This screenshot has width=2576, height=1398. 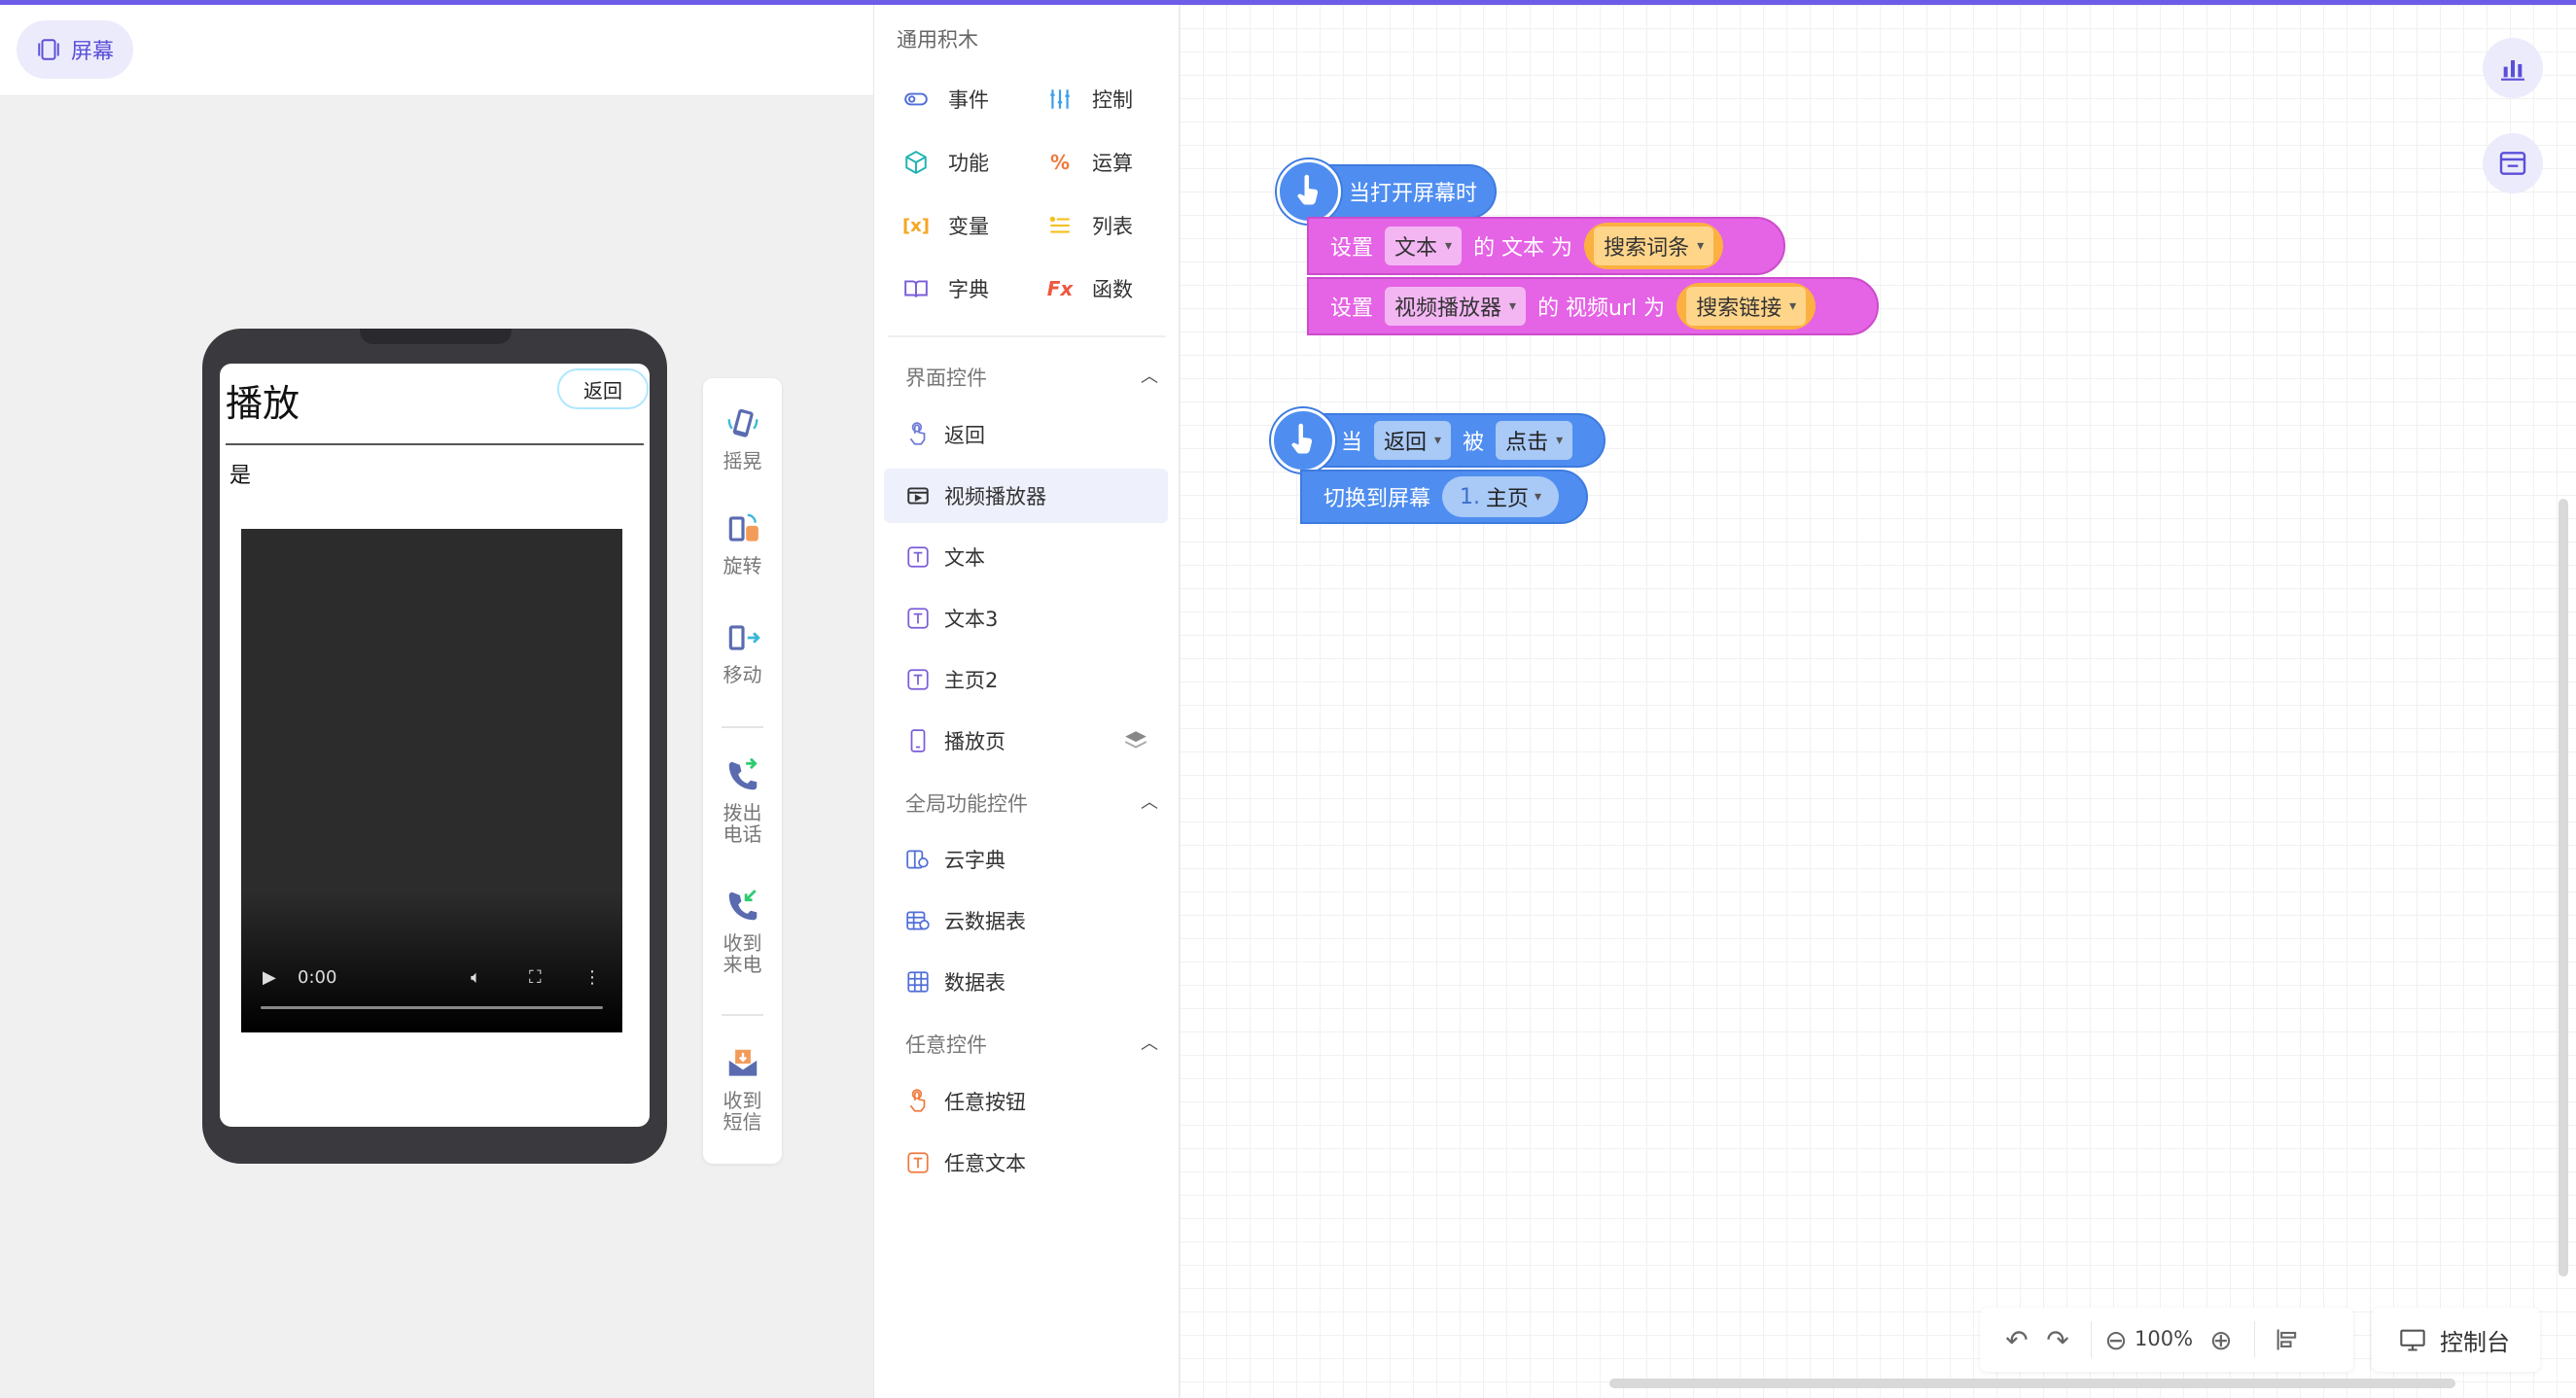 I want to click on category-dictionary: 字典, so click(x=945, y=288).